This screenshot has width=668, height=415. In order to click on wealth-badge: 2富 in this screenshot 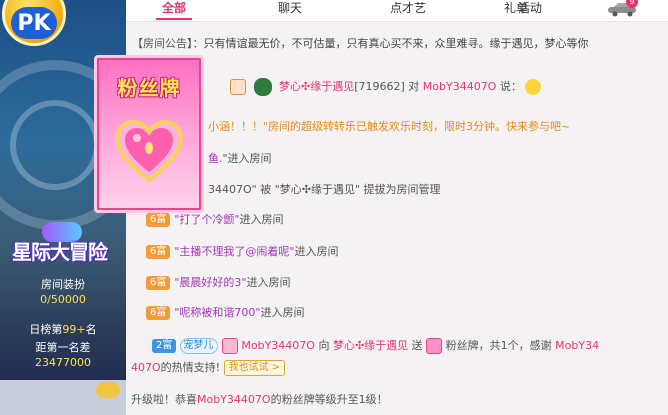, I will do `click(164, 346)`.